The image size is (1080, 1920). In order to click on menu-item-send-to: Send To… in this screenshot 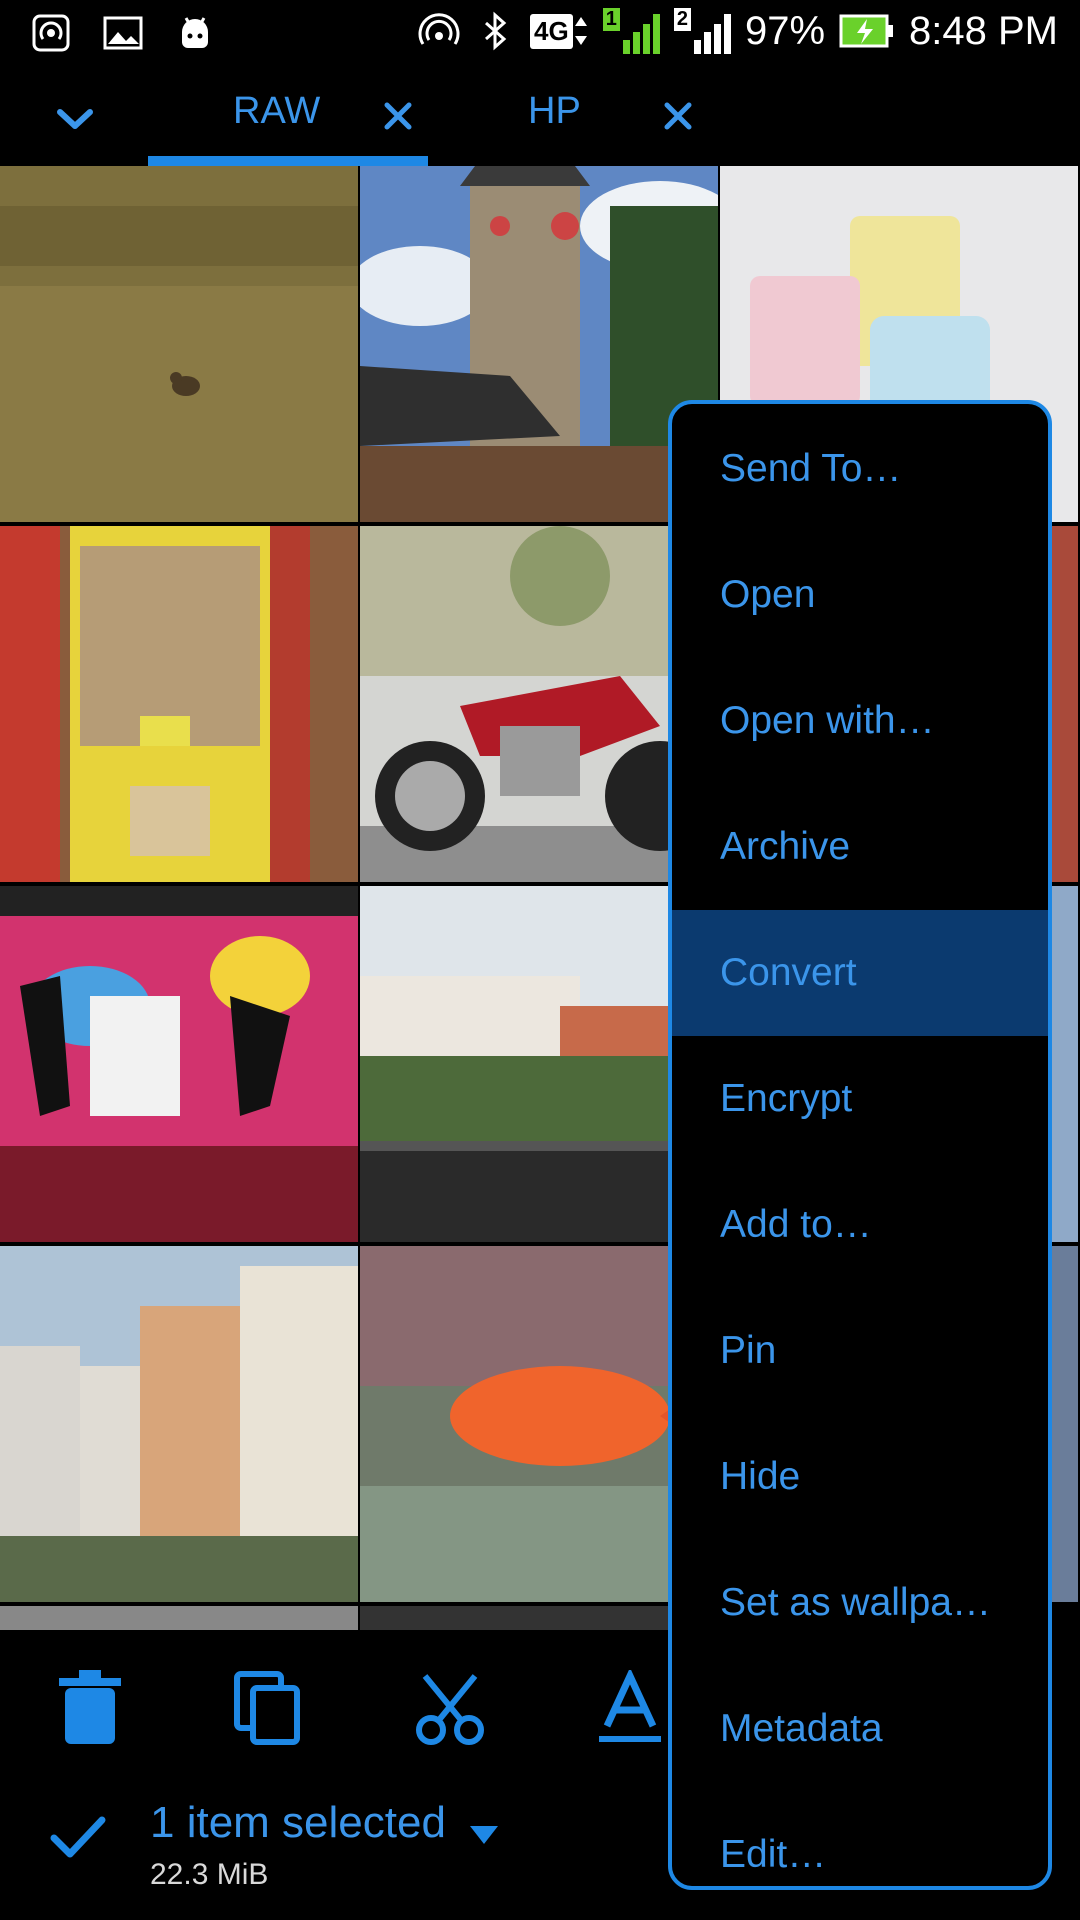, I will do `click(860, 469)`.